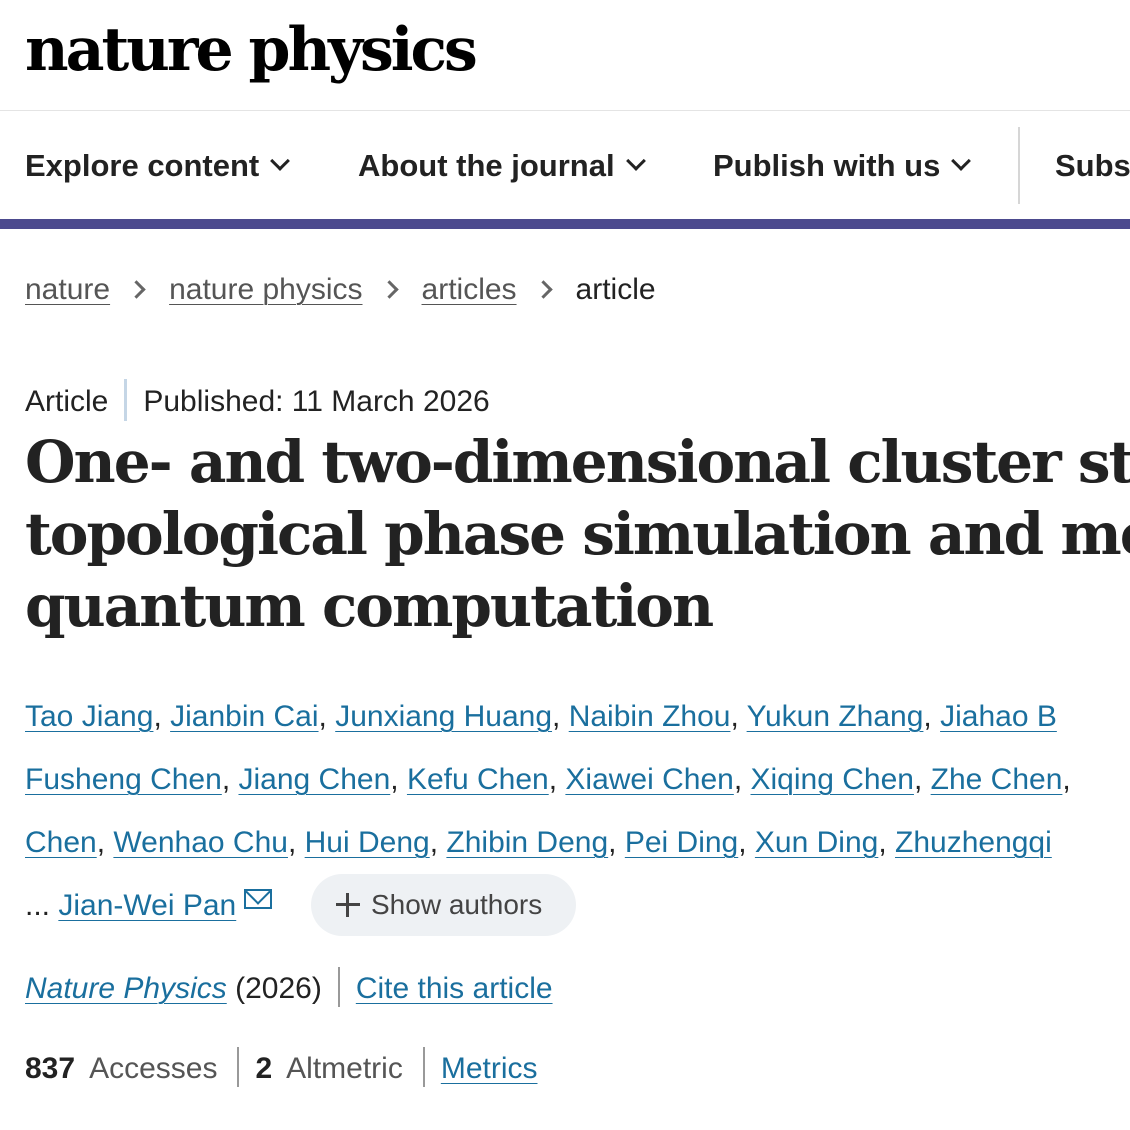 This screenshot has width=1130, height=1130. What do you see at coordinates (367, 842) in the screenshot?
I see `author-link: Hui Deng` at bounding box center [367, 842].